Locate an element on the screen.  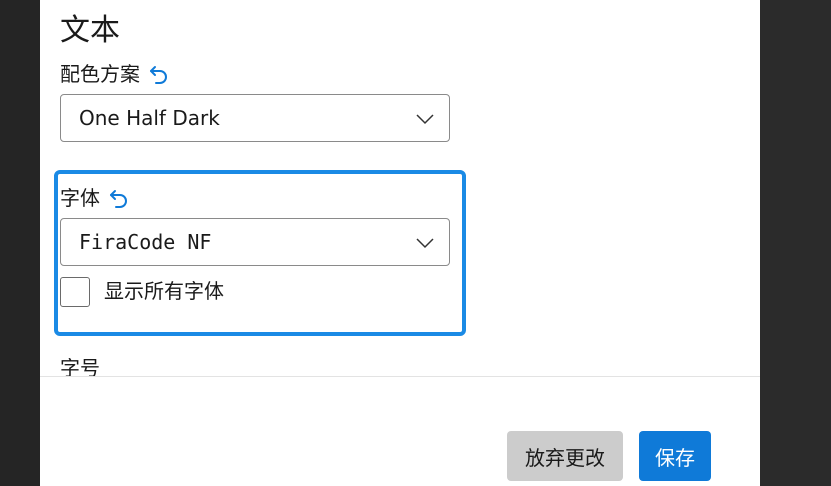
show-all-fonts-label: 显示所有字体 is located at coordinates (164, 291).